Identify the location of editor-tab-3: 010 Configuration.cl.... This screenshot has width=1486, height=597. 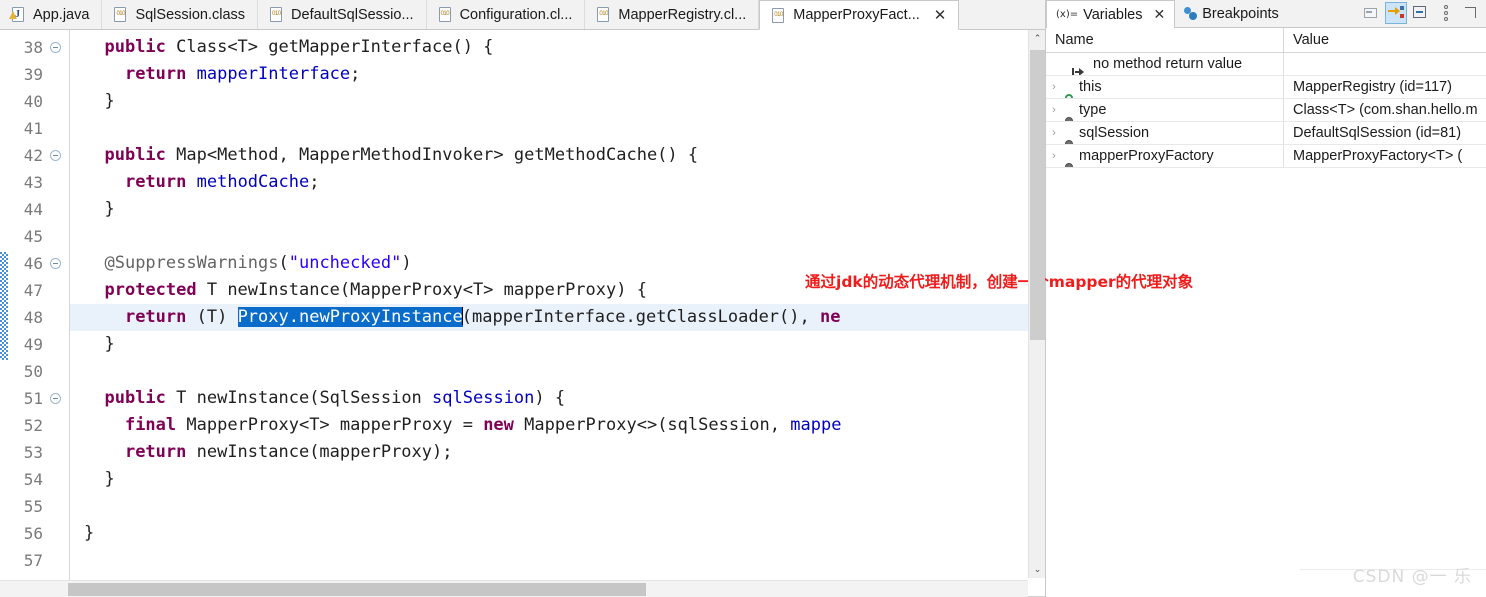
(506, 14).